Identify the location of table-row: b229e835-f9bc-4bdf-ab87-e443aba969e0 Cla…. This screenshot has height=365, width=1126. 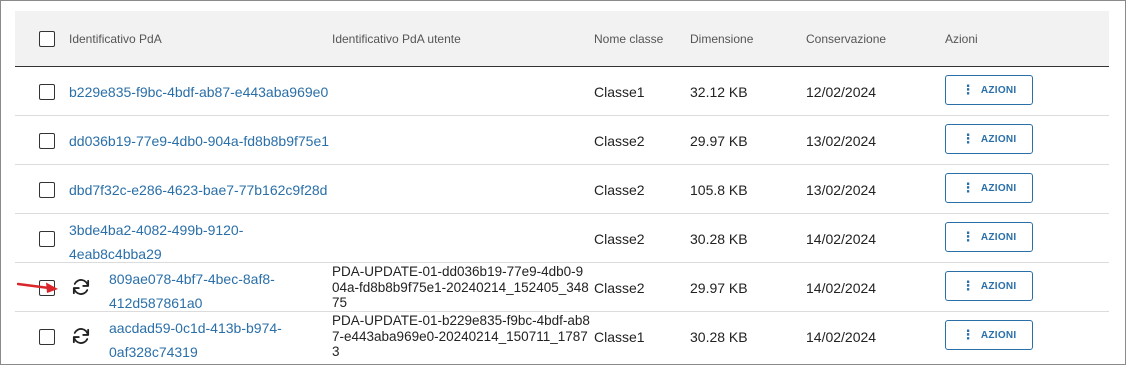
(562, 91).